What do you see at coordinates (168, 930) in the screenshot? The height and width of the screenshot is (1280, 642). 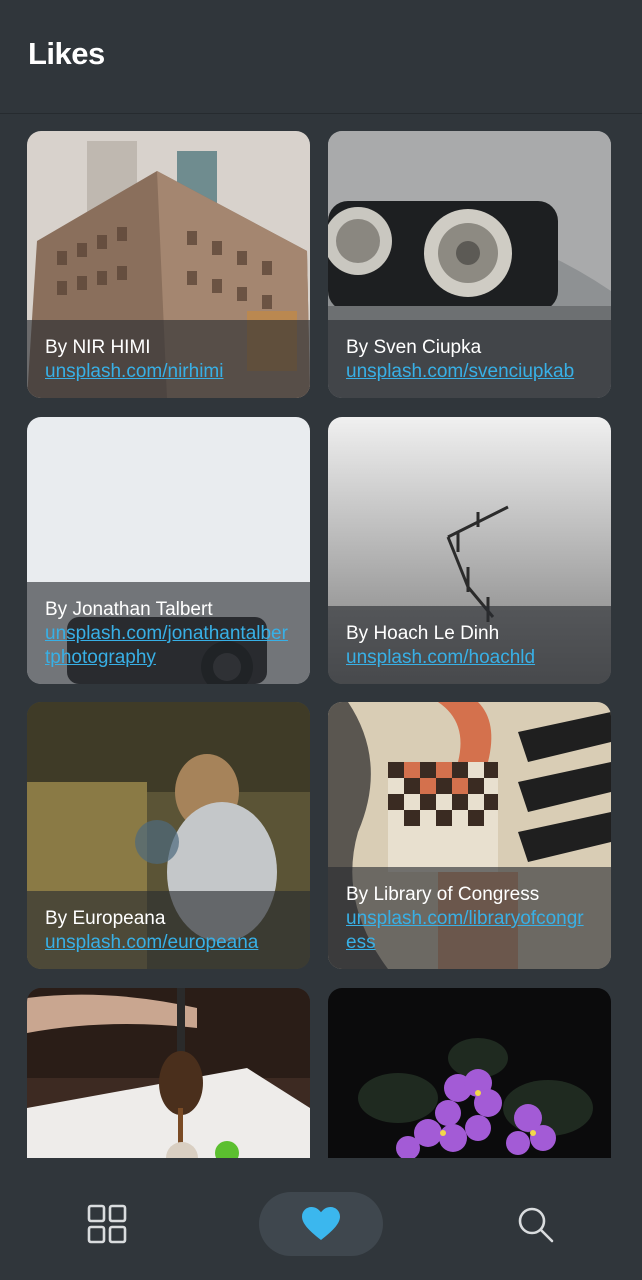 I see `card-caption: By Europeana unsplash.com/europeana` at bounding box center [168, 930].